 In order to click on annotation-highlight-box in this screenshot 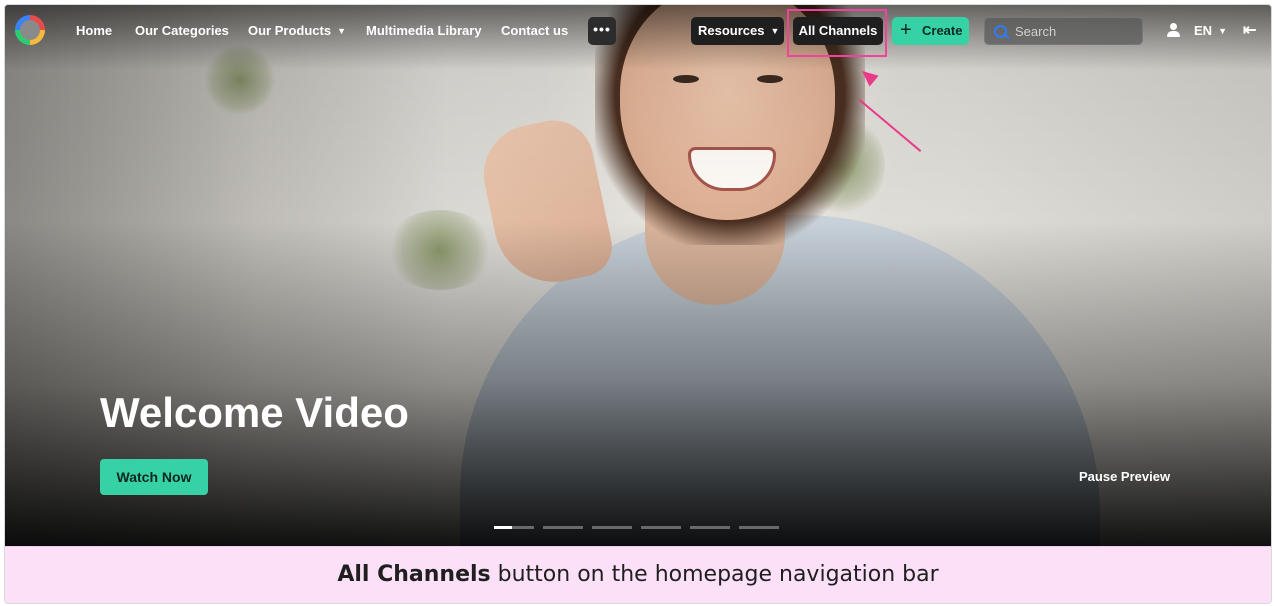, I will do `click(837, 33)`.